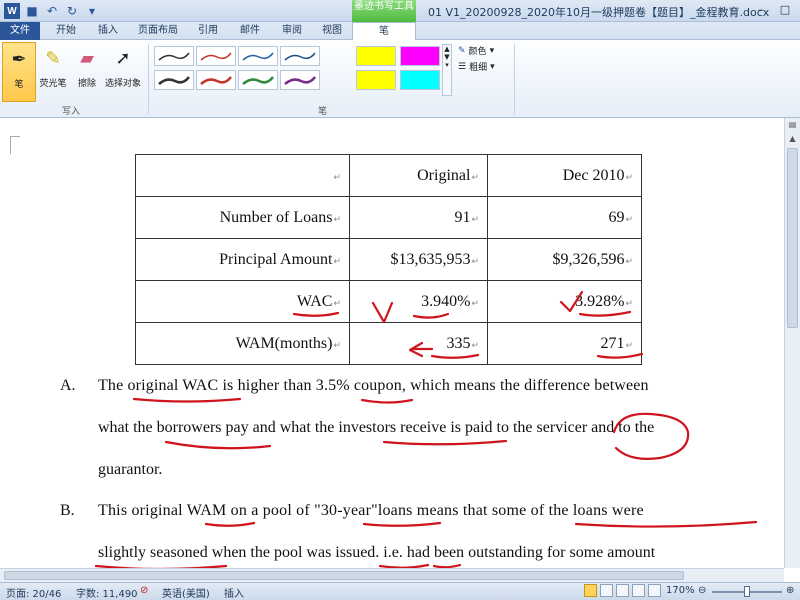 The image size is (800, 600). I want to click on undo-icon: ↶, so click(52, 11).